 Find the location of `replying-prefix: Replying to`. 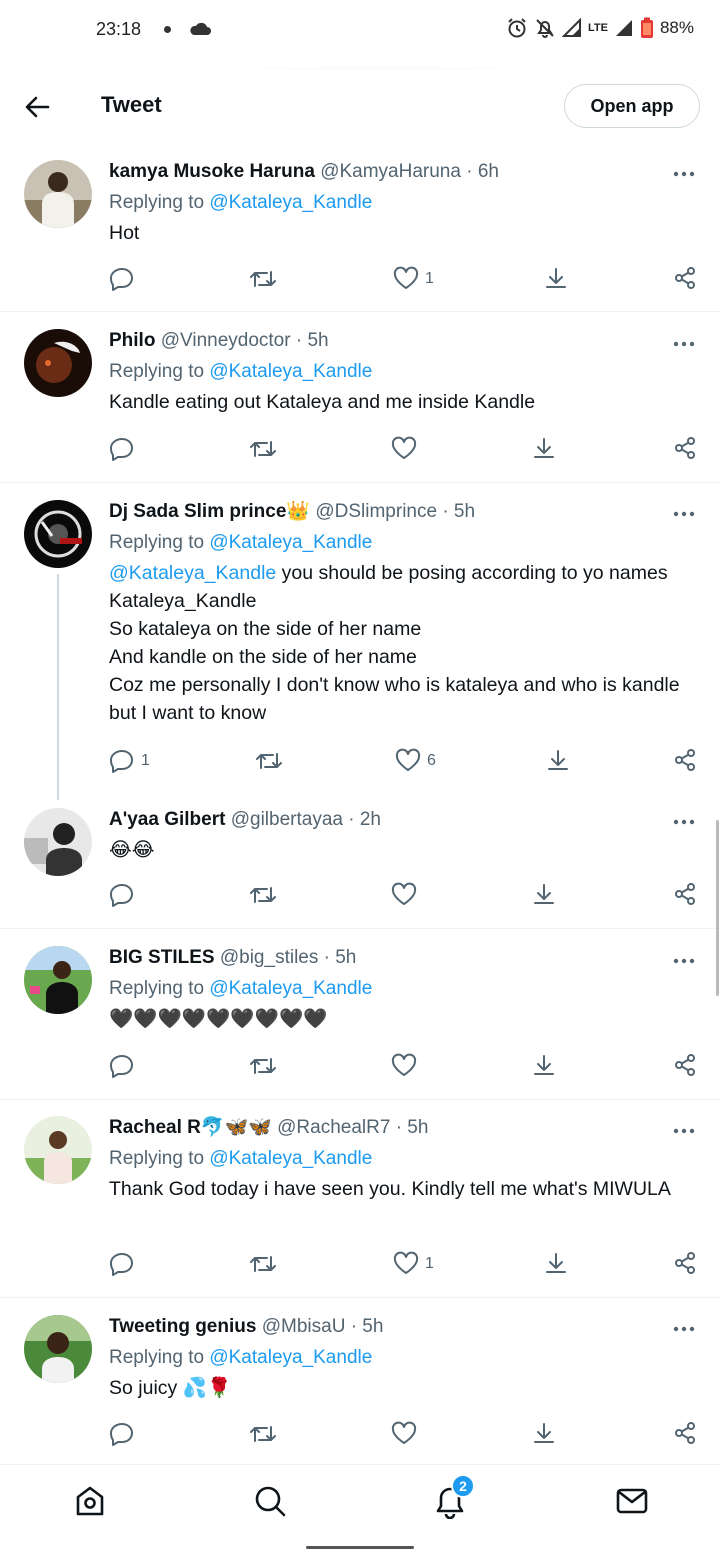

replying-prefix: Replying to is located at coordinates (159, 1357).